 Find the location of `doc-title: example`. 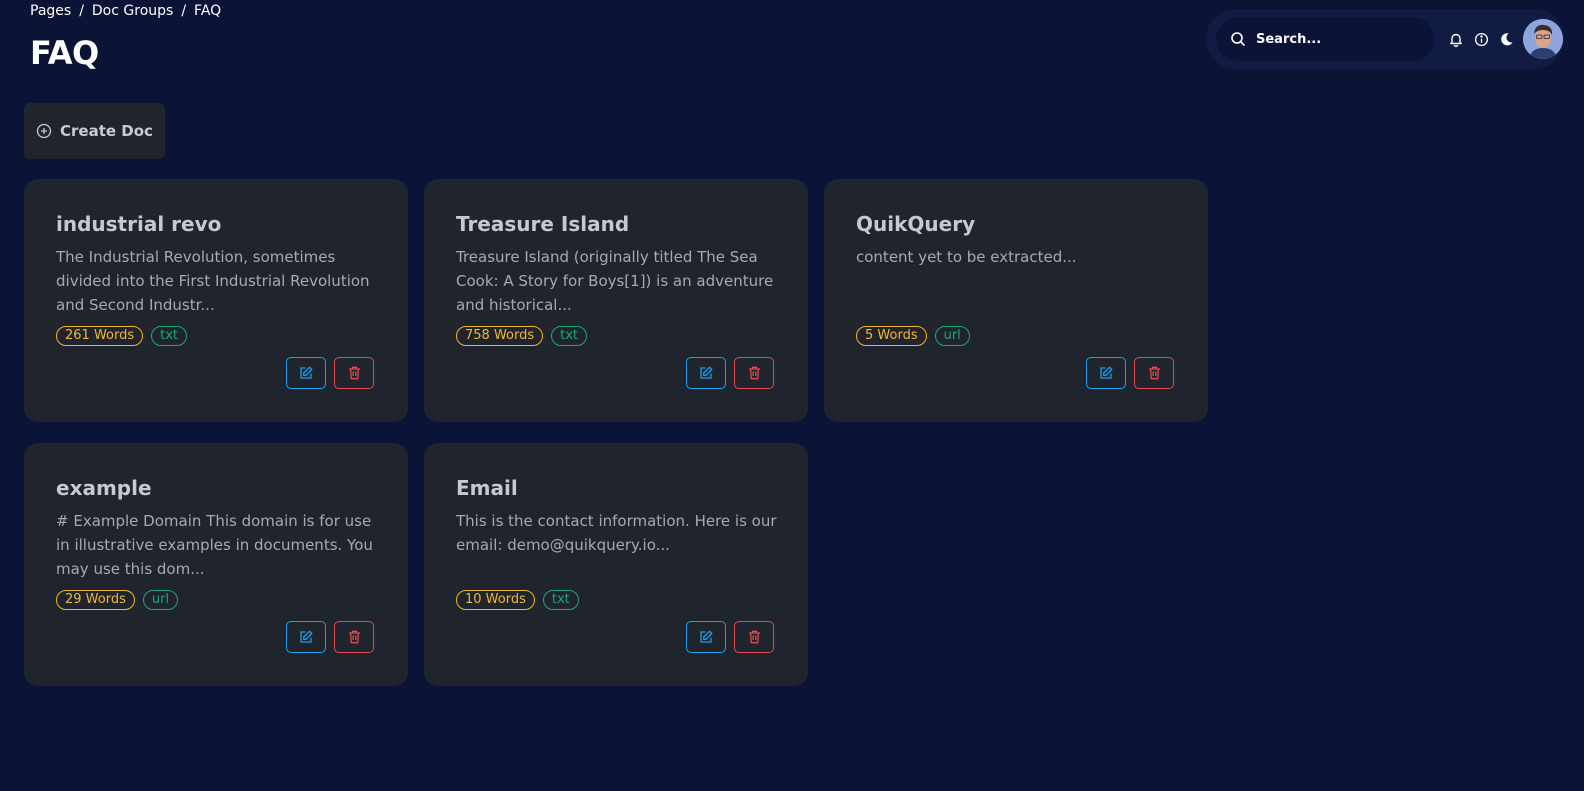

doc-title: example is located at coordinates (104, 488).